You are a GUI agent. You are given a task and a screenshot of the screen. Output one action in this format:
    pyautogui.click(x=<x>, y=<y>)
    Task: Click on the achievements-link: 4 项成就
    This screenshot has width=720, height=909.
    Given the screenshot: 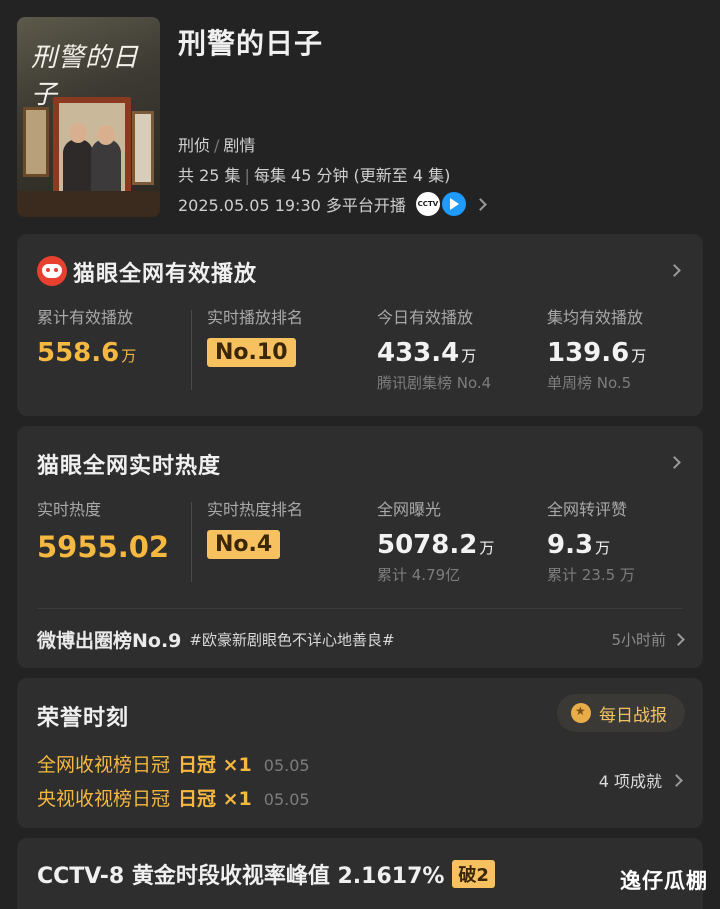 What is the action you would take?
    pyautogui.click(x=641, y=780)
    